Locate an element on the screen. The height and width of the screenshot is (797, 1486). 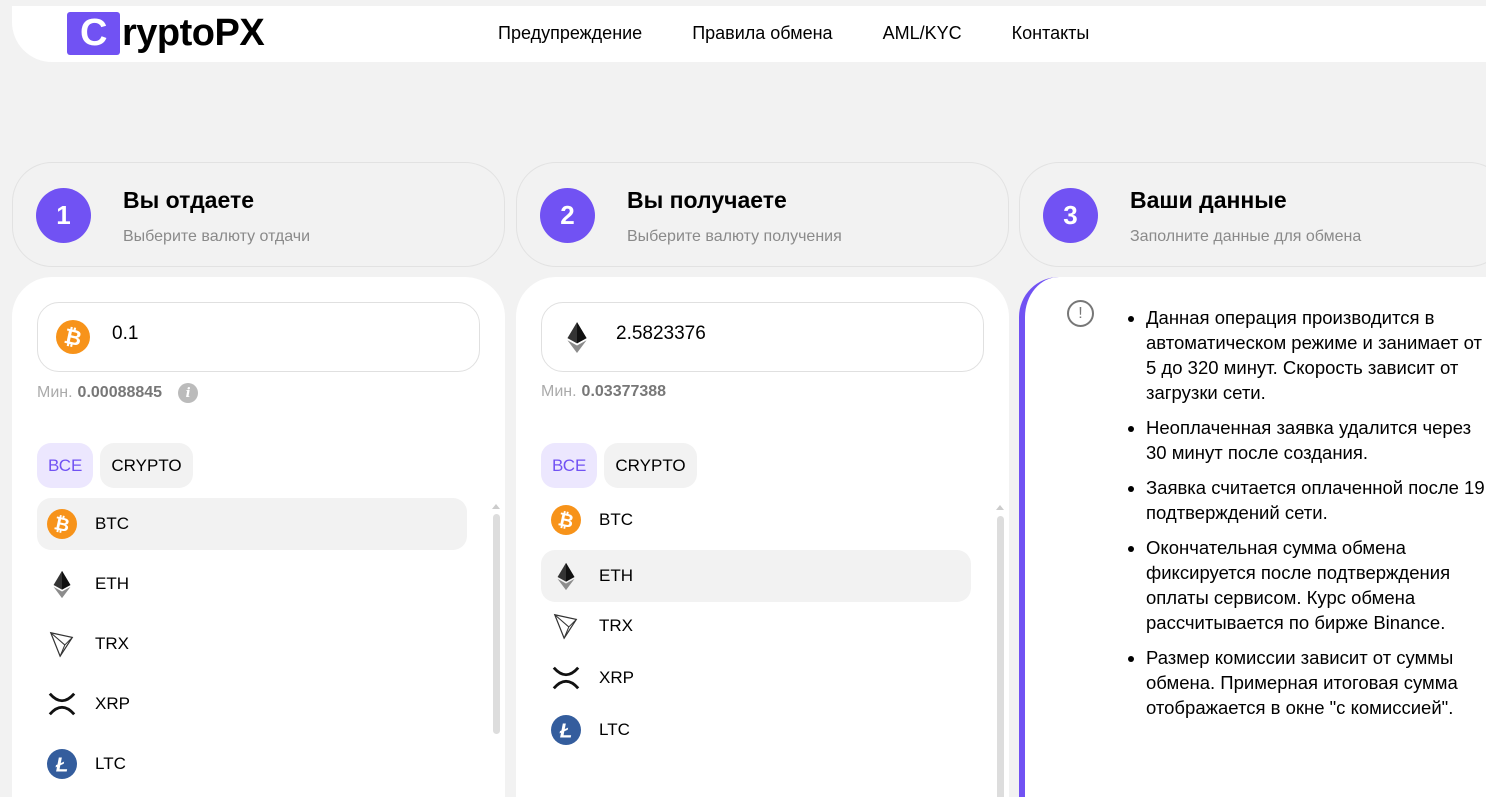
logo: C ryptoPX is located at coordinates (166, 33).